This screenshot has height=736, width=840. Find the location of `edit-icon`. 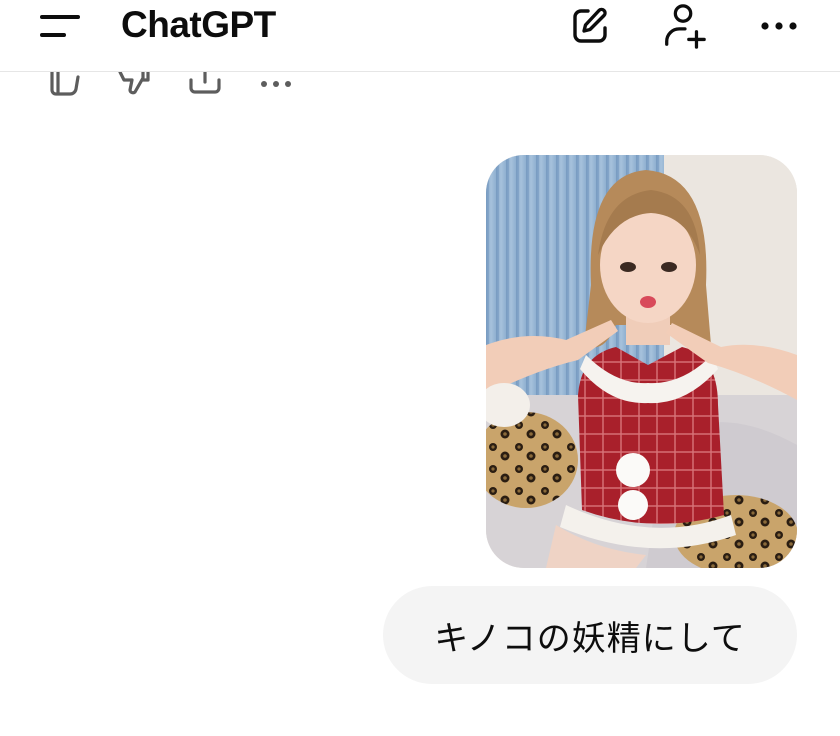

edit-icon is located at coordinates (590, 25).